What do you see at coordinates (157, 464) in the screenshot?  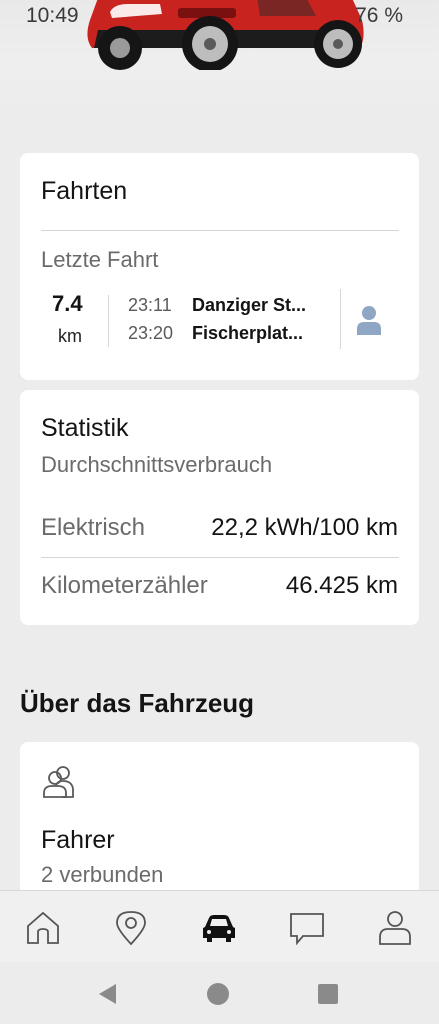 I see `average-consumption-label: Durchschnittsverbrauch` at bounding box center [157, 464].